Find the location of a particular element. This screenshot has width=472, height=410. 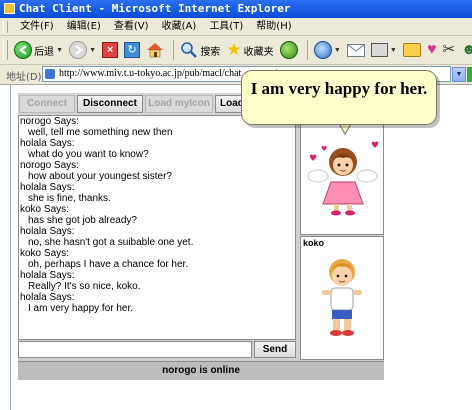

message-text: Really? It's so nice, koko. is located at coordinates (84, 286).